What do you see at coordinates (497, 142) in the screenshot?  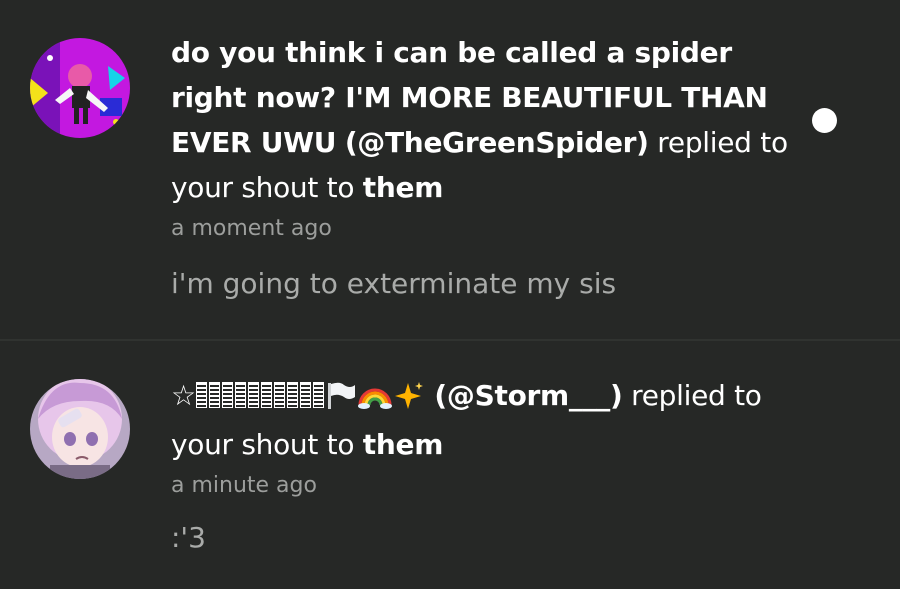 I see `user-handle: (@TheGreenSpider)` at bounding box center [497, 142].